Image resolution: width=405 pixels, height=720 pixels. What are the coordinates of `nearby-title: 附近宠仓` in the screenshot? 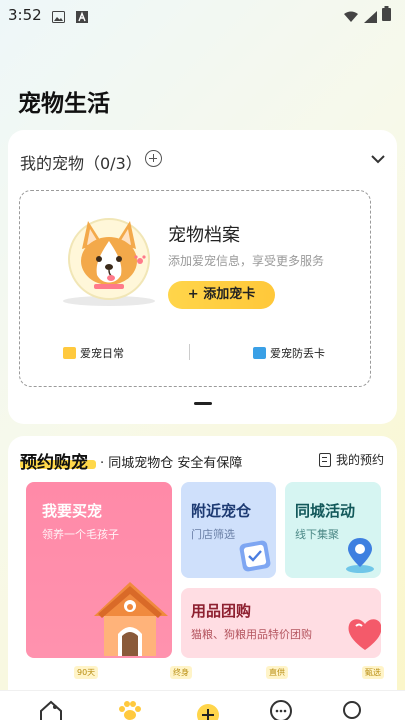 It's located at (221, 511).